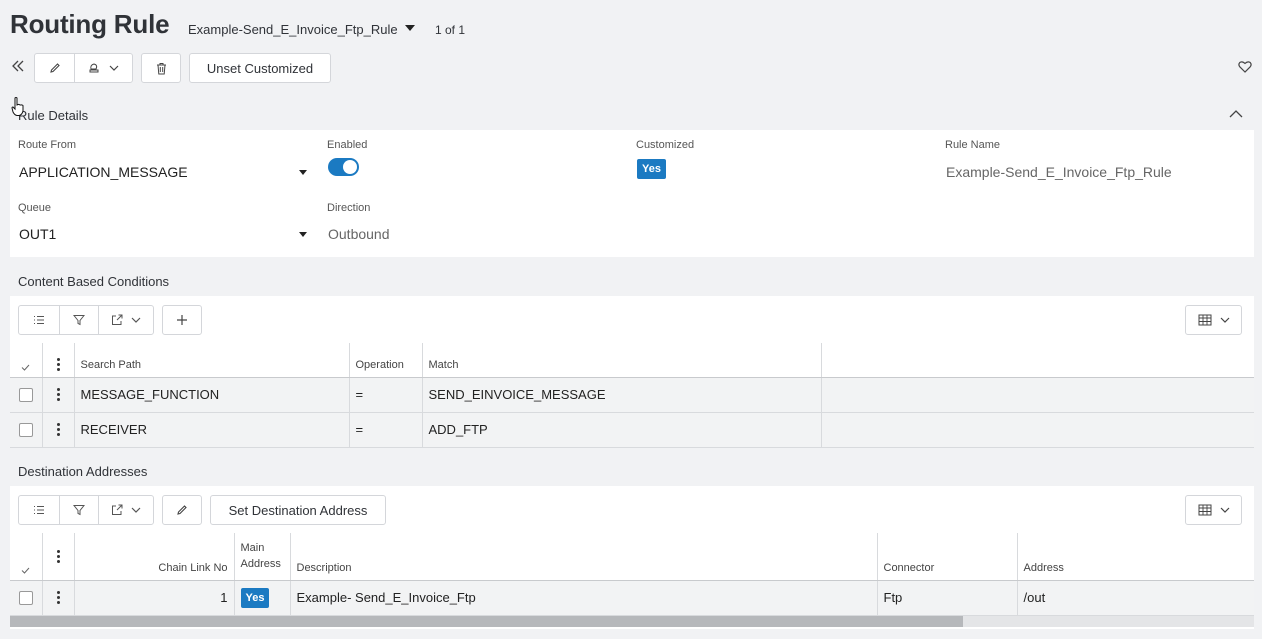  What do you see at coordinates (103, 68) in the screenshot?
I see `customize-menu-button` at bounding box center [103, 68].